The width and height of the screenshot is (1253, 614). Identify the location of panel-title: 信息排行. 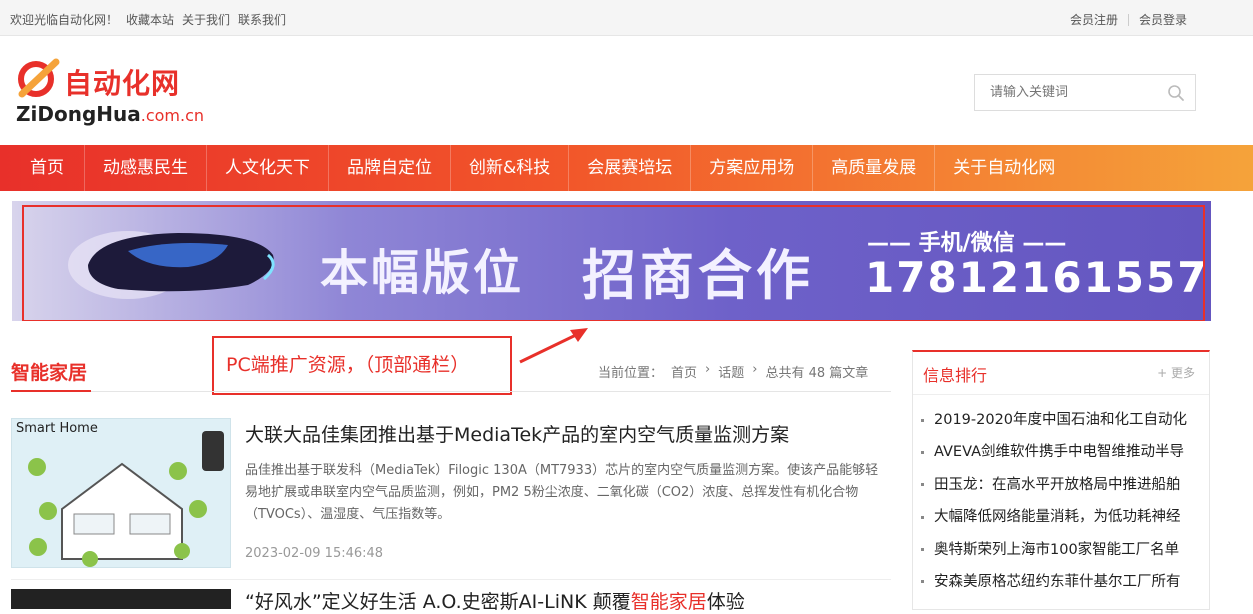
(955, 375).